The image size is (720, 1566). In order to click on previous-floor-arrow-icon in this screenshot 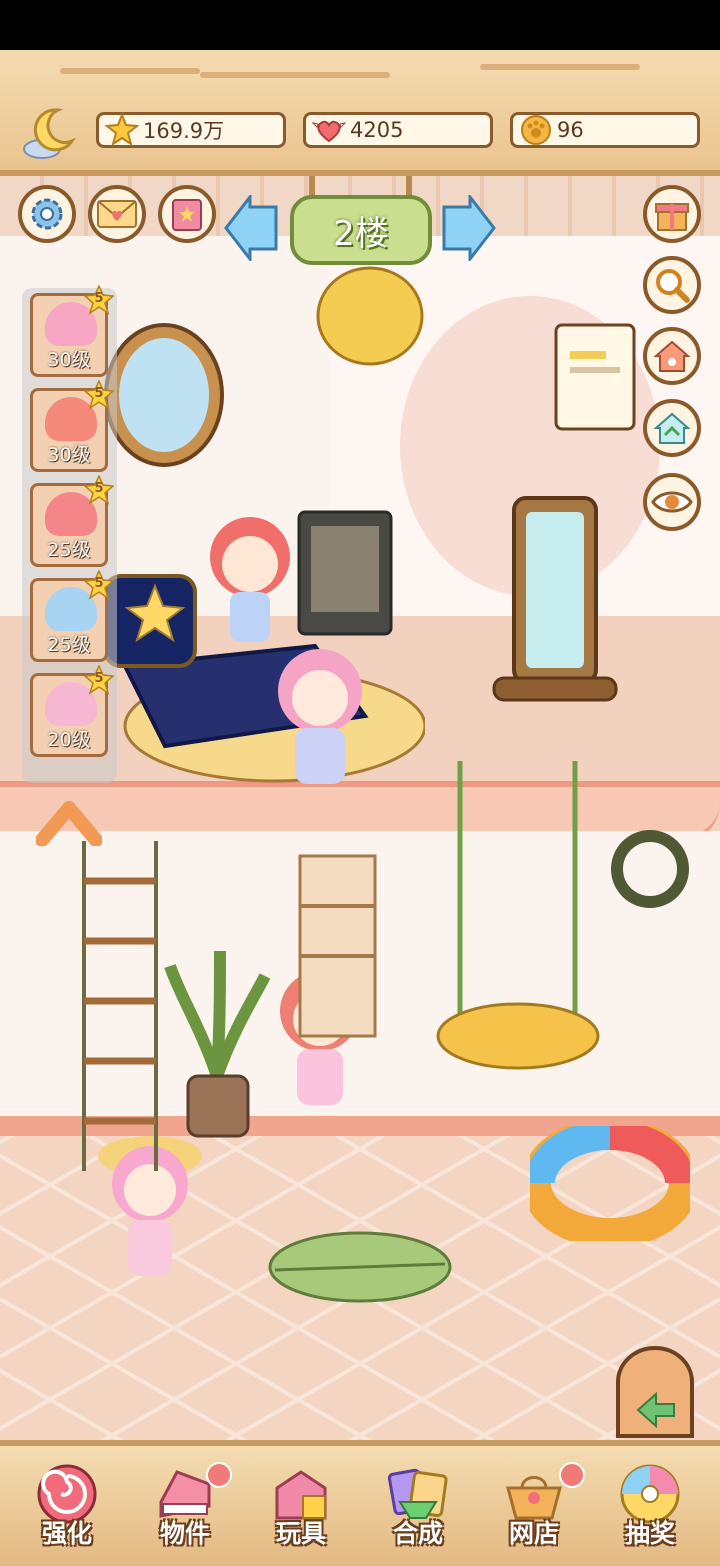, I will do `click(253, 228)`.